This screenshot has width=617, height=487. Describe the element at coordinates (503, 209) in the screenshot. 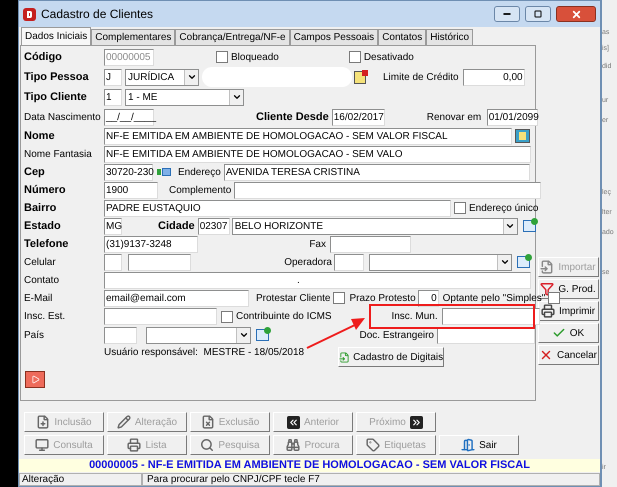

I see `checkbox-label: Endereço único` at that location.